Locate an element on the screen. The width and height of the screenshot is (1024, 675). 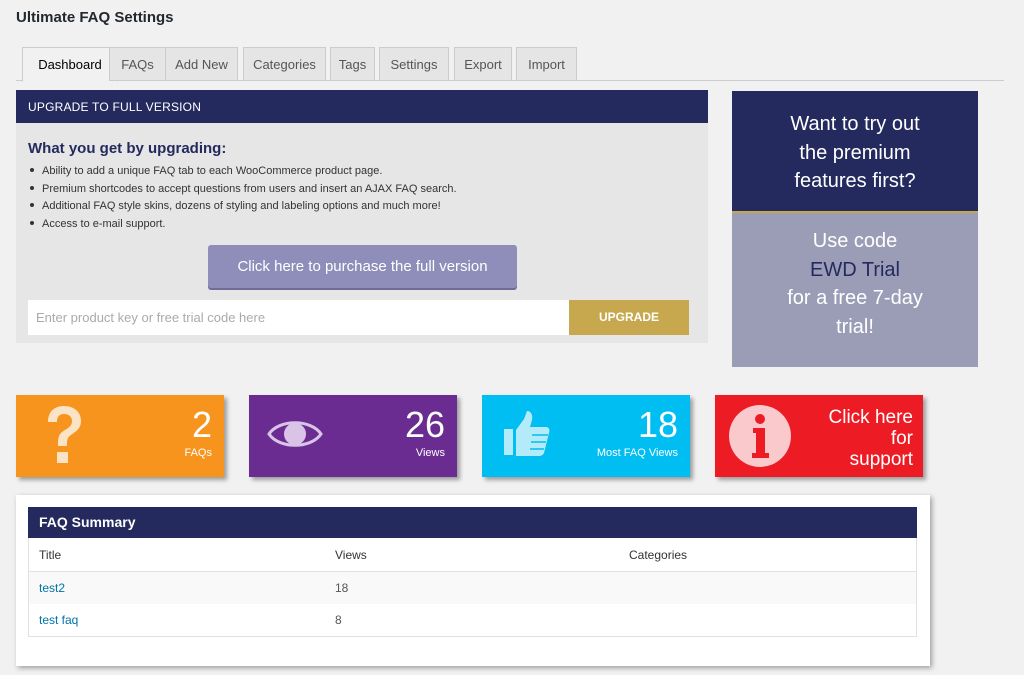
trial-offer-line: trial! is located at coordinates (855, 326).